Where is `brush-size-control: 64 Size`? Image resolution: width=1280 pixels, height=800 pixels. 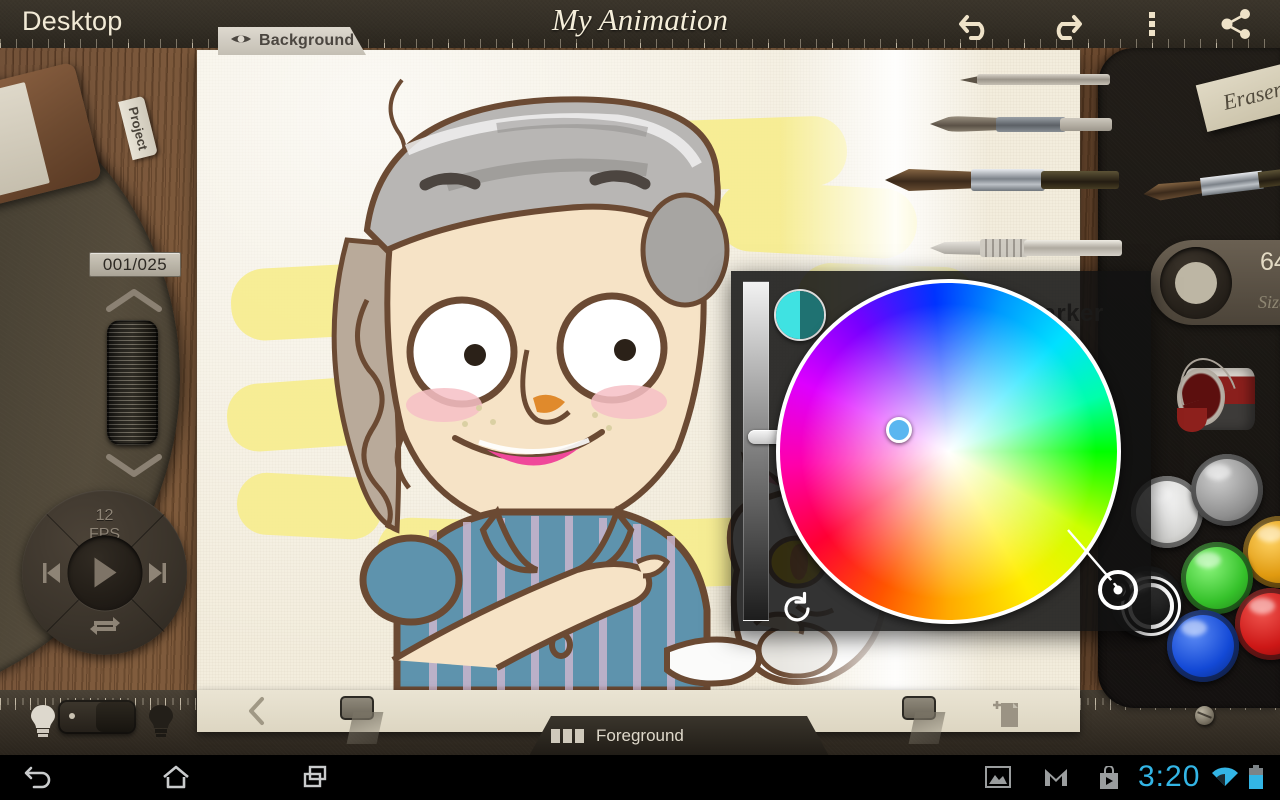 brush-size-control: 64 Size is located at coordinates (1215, 282).